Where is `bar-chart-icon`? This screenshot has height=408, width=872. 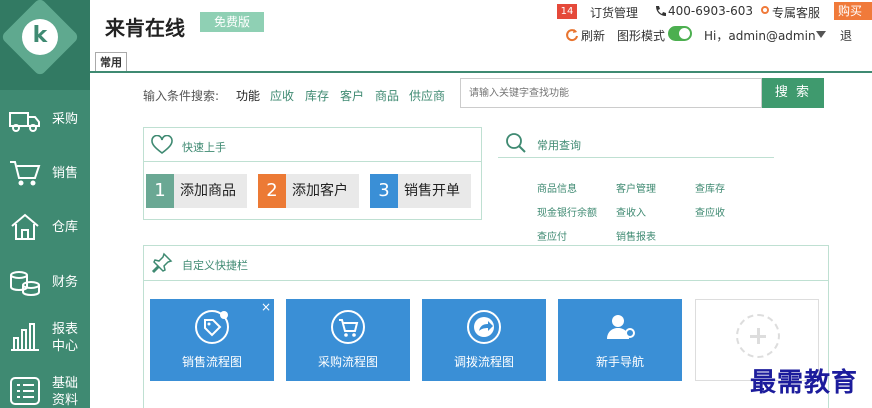 bar-chart-icon is located at coordinates (25, 337).